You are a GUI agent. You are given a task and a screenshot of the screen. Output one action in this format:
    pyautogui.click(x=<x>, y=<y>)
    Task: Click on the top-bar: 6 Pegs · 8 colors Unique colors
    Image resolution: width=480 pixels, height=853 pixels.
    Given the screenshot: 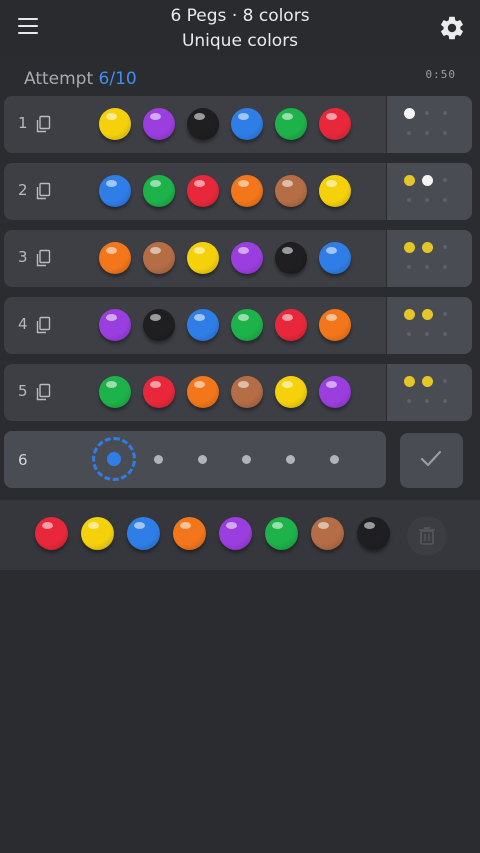 What is the action you would take?
    pyautogui.click(x=240, y=28)
    